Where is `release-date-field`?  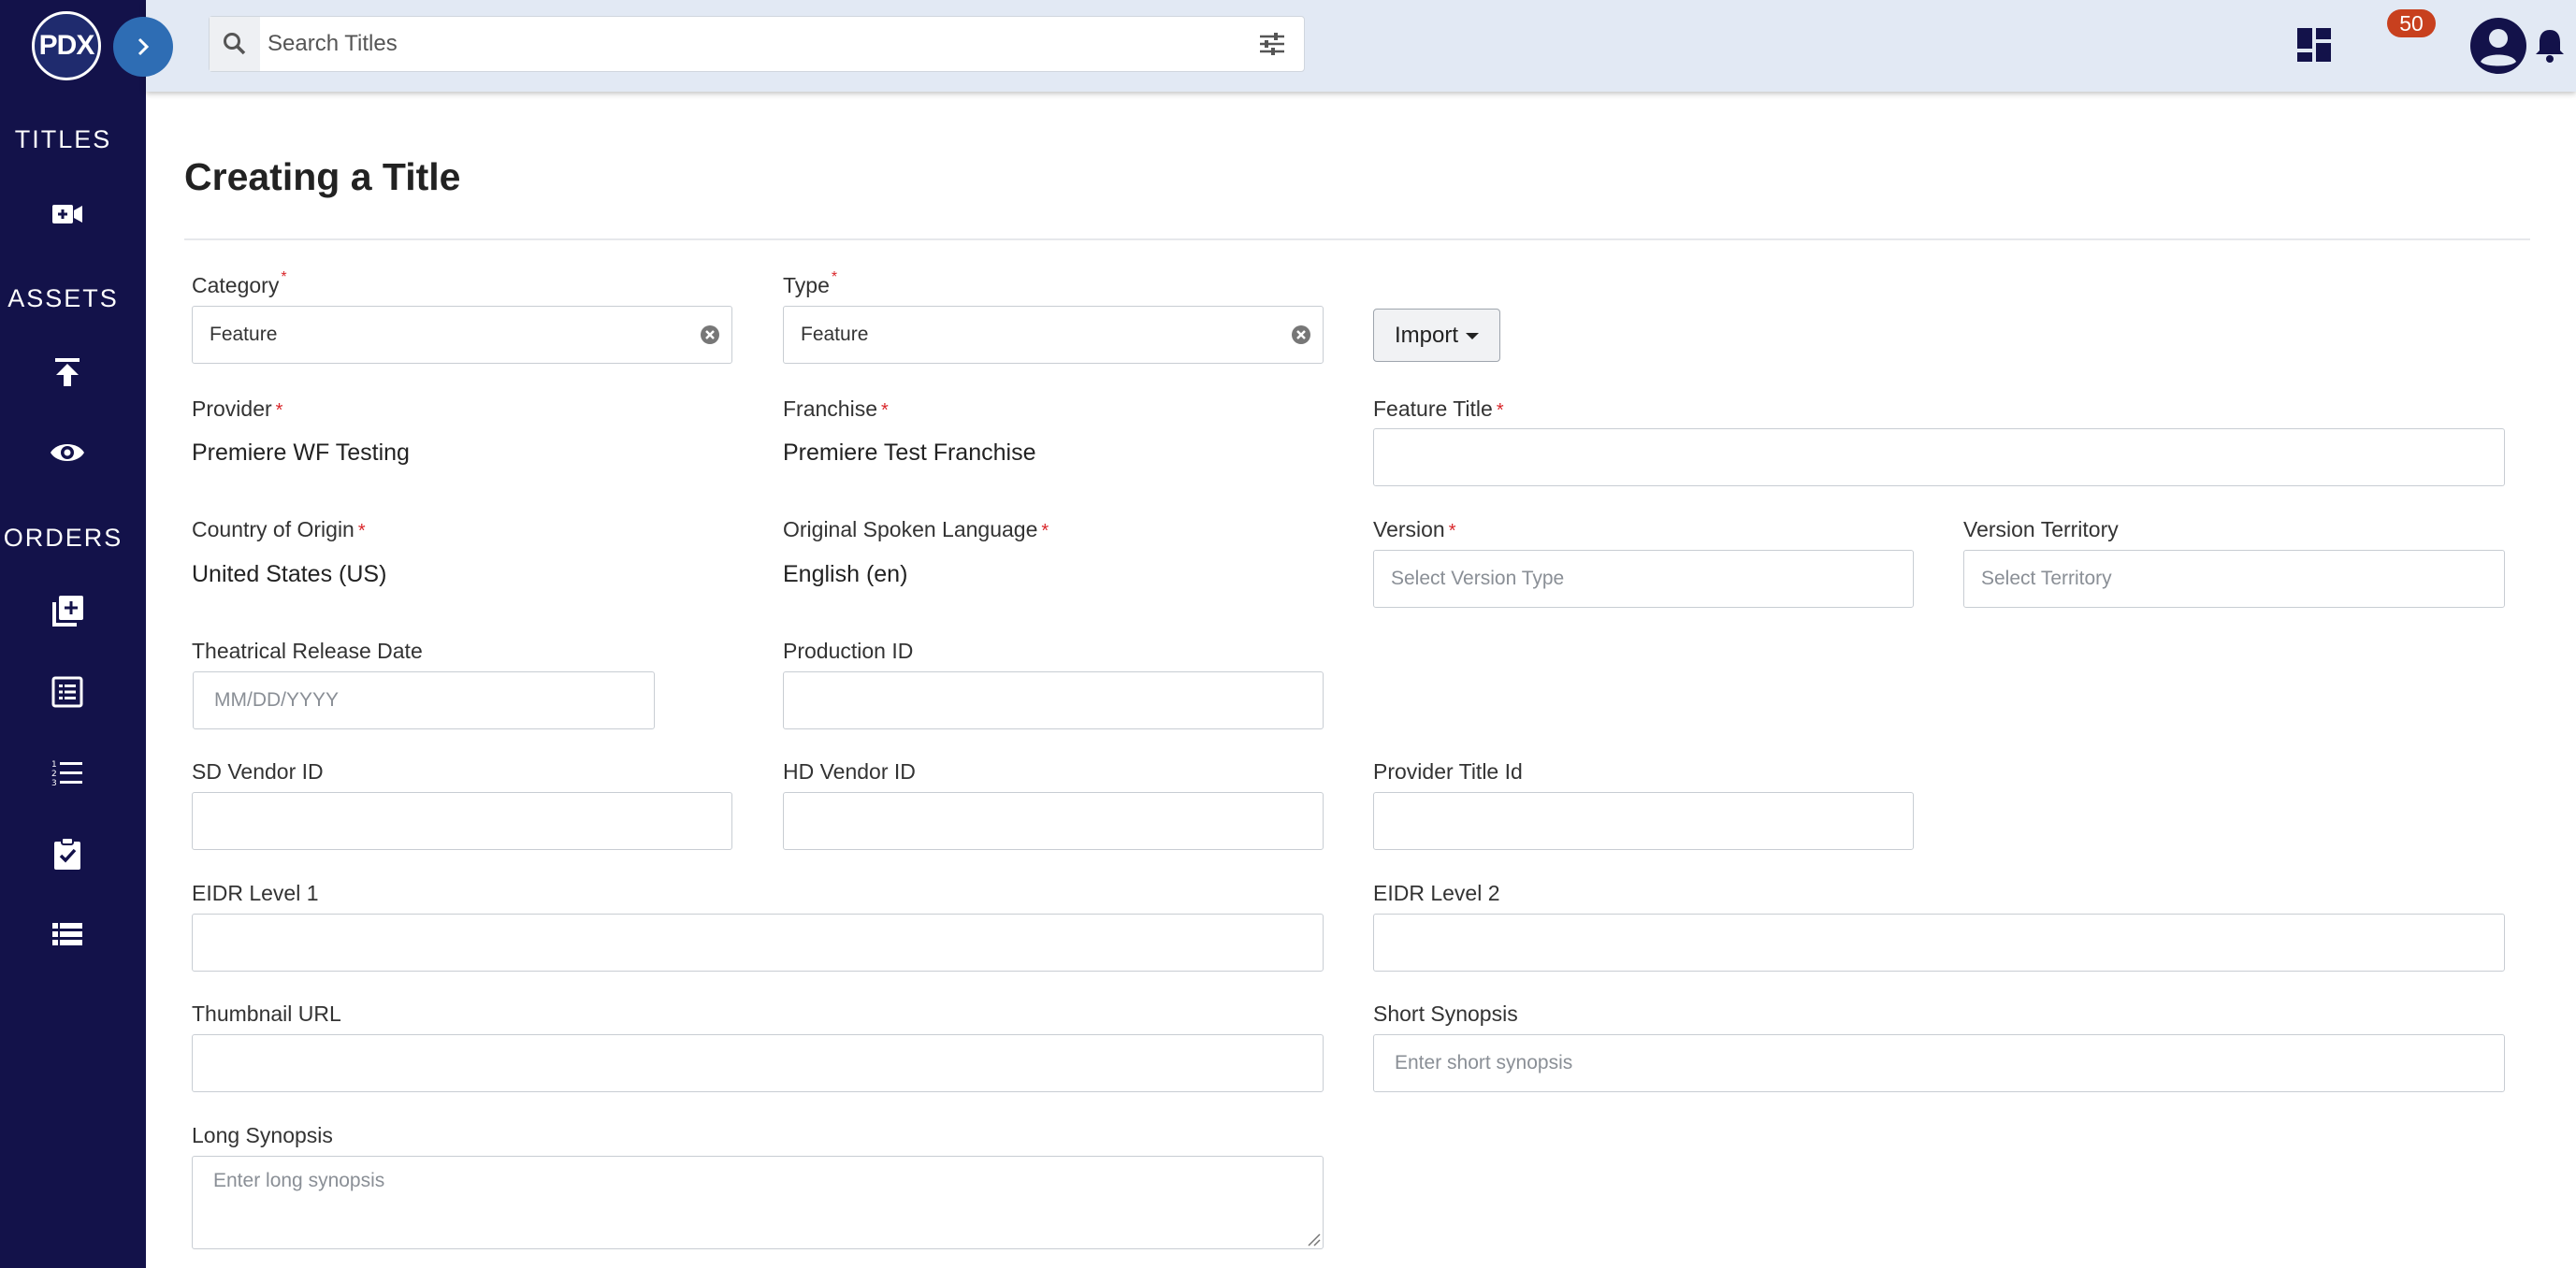
release-date-field is located at coordinates (424, 700).